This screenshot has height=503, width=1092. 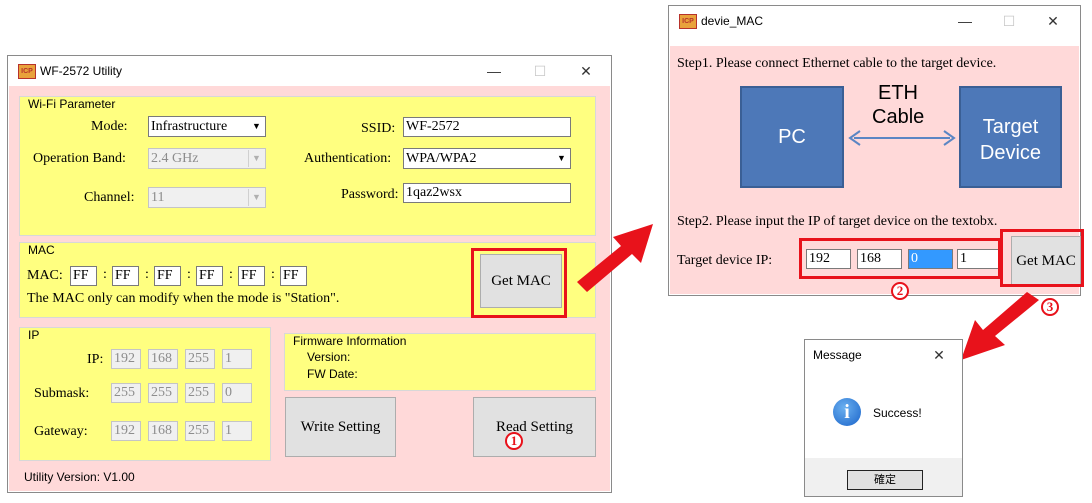 I want to click on gateway-label: Gateway:, so click(x=61, y=431).